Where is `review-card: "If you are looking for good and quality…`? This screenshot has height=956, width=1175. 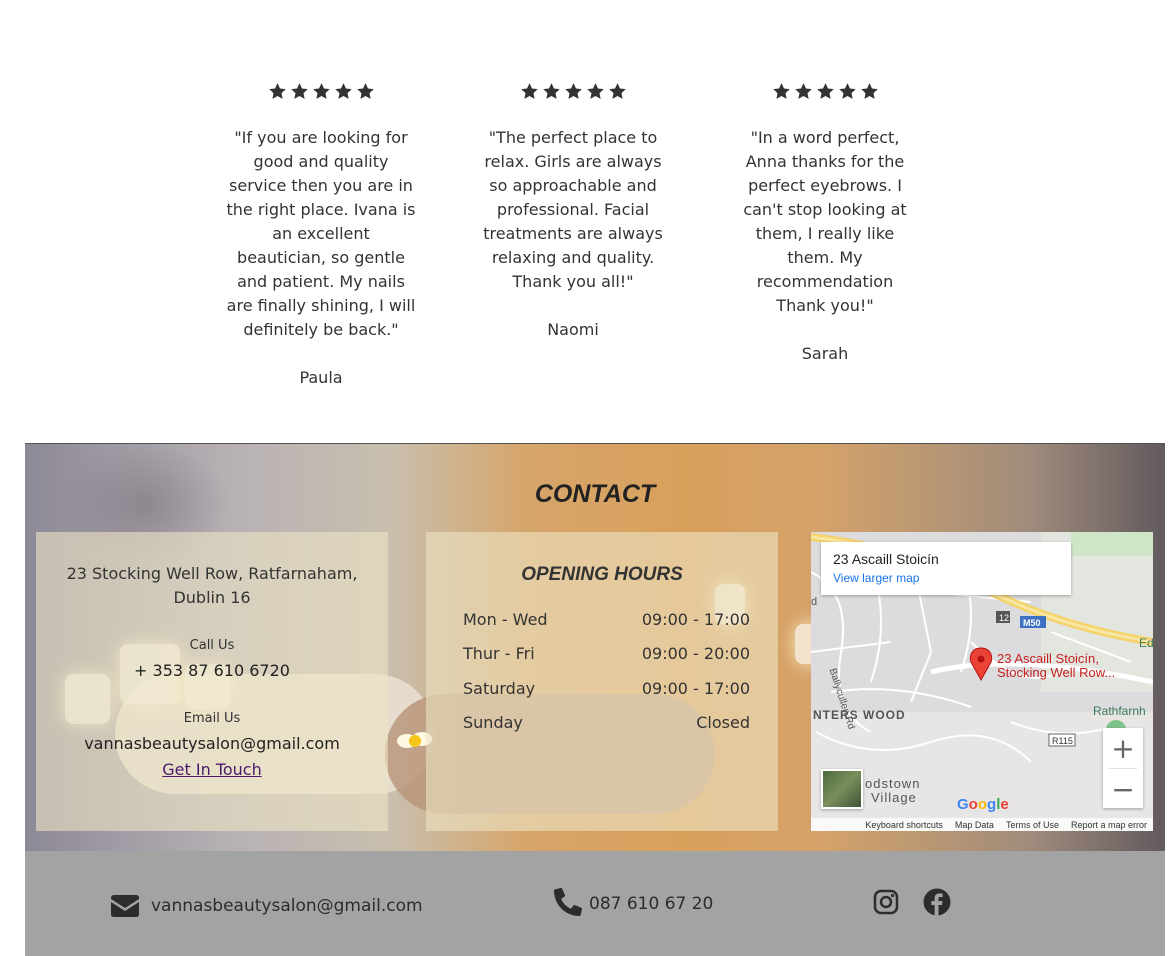 review-card: "If you are looking for good and quality… is located at coordinates (321, 236).